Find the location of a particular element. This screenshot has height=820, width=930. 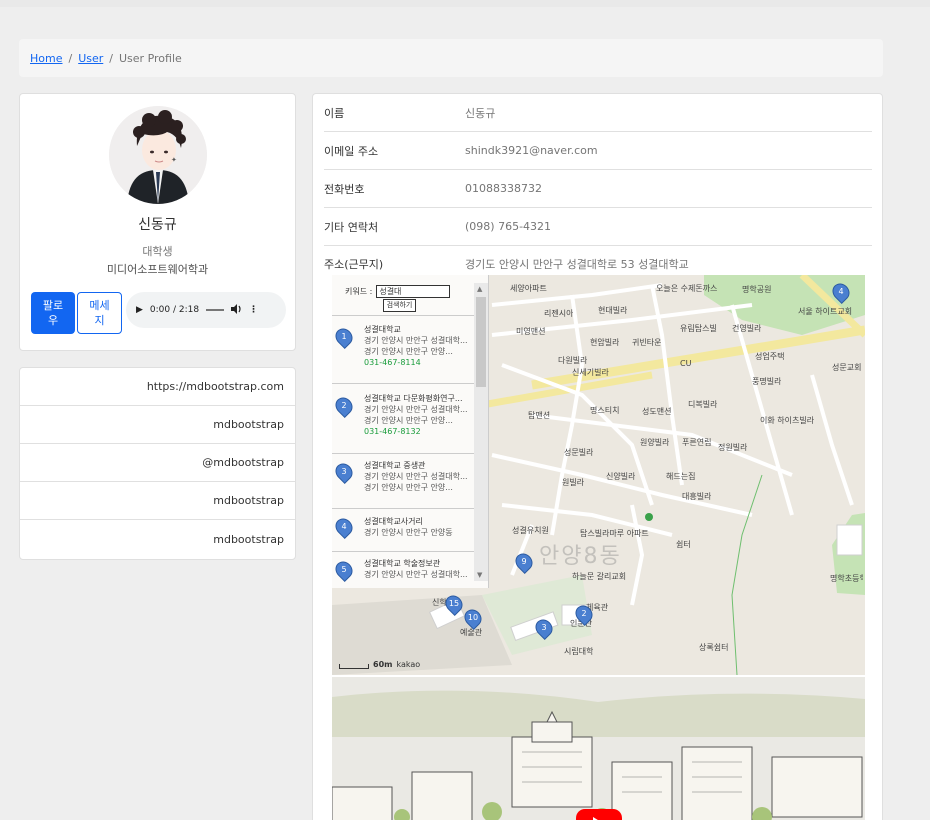

map-place-label: 정원빌라 is located at coordinates (733, 447).